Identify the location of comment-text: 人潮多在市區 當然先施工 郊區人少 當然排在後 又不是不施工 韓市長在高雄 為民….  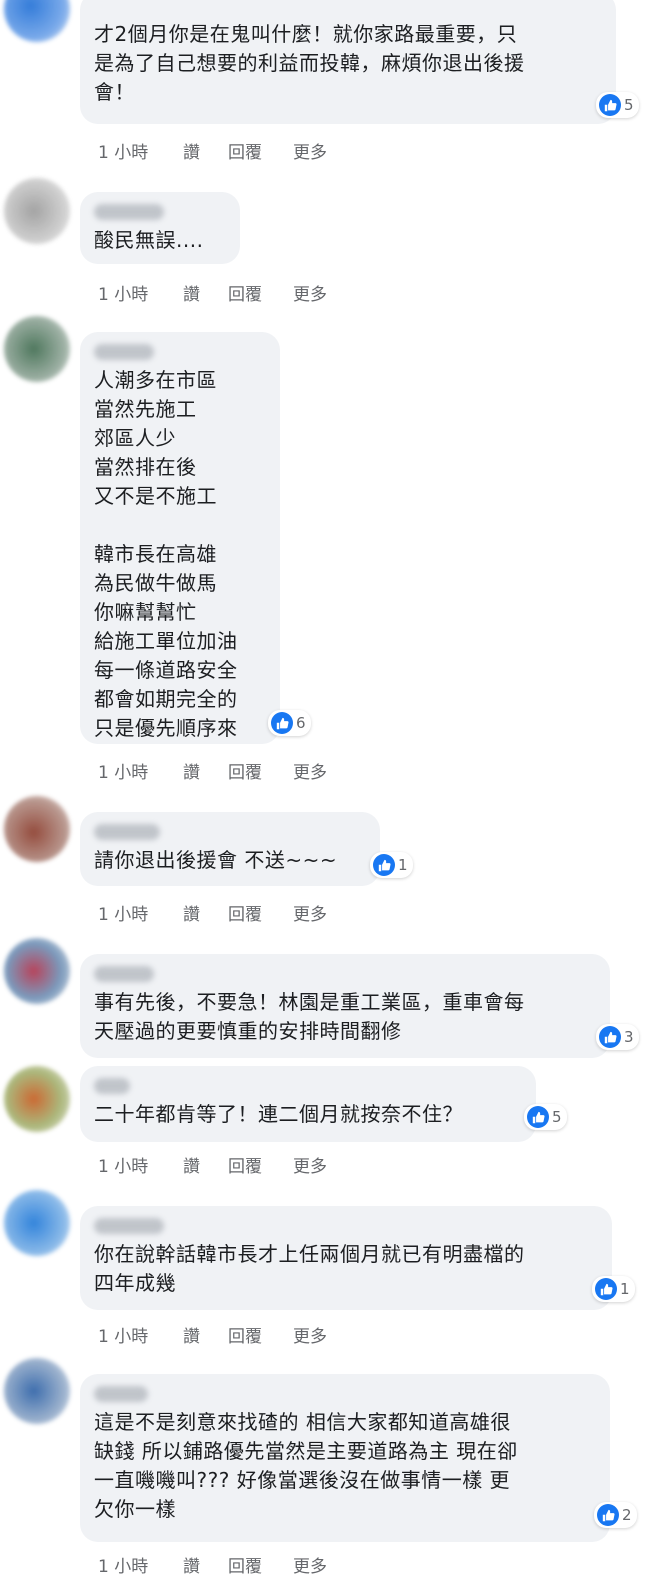
(166, 554).